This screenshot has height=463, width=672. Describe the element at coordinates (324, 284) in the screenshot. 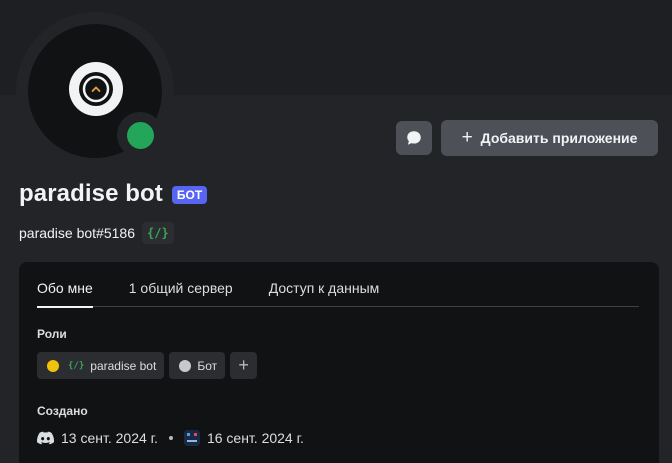

I see `tab-data-access: Доступ к данным` at that location.